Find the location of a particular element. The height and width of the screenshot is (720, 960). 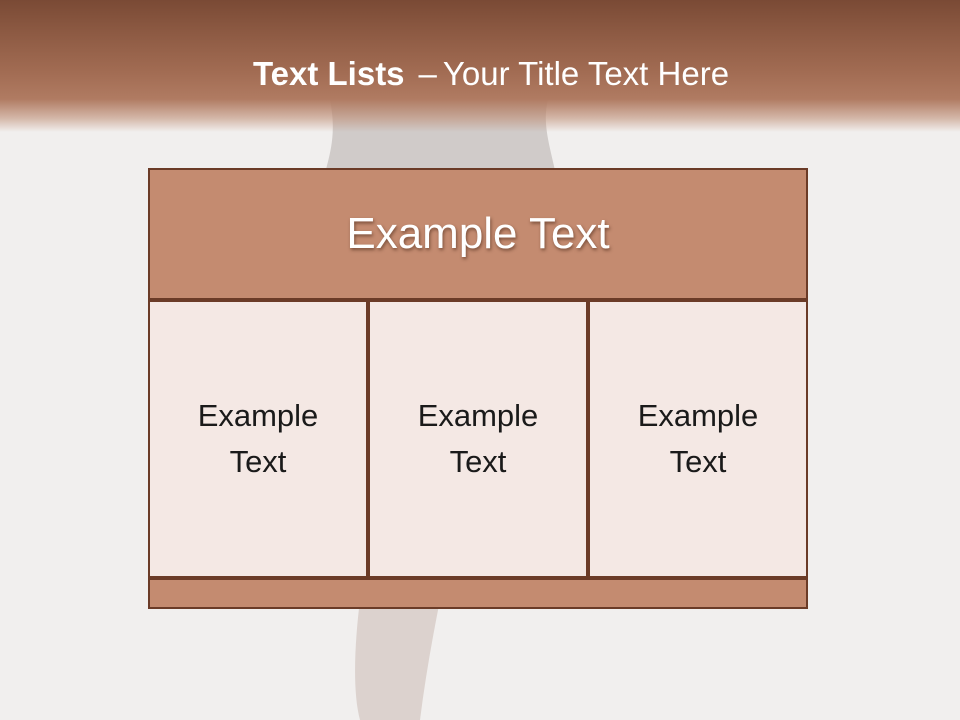

column-2-text: Example Text is located at coordinates (478, 438).